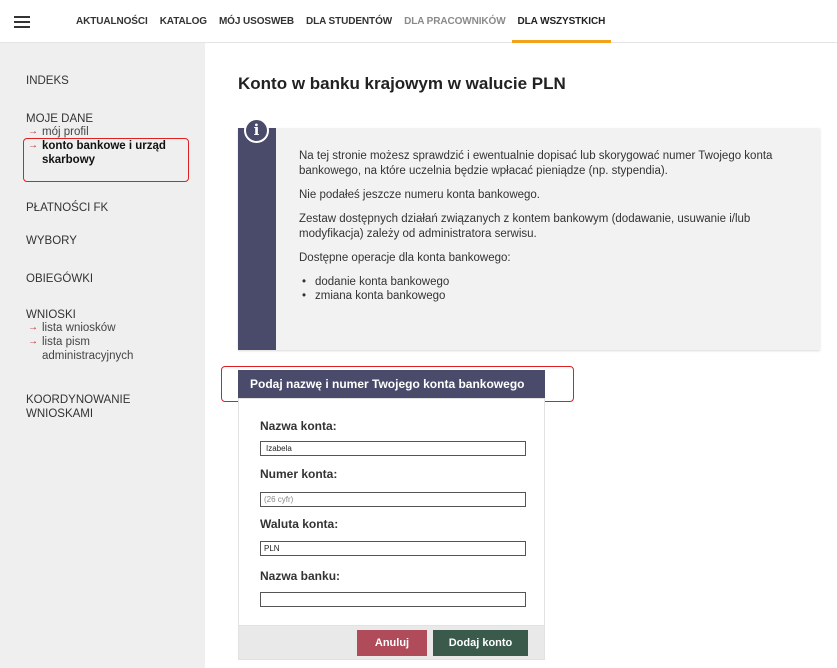 The image size is (837, 668). What do you see at coordinates (393, 499) in the screenshot?
I see `account-number-input` at bounding box center [393, 499].